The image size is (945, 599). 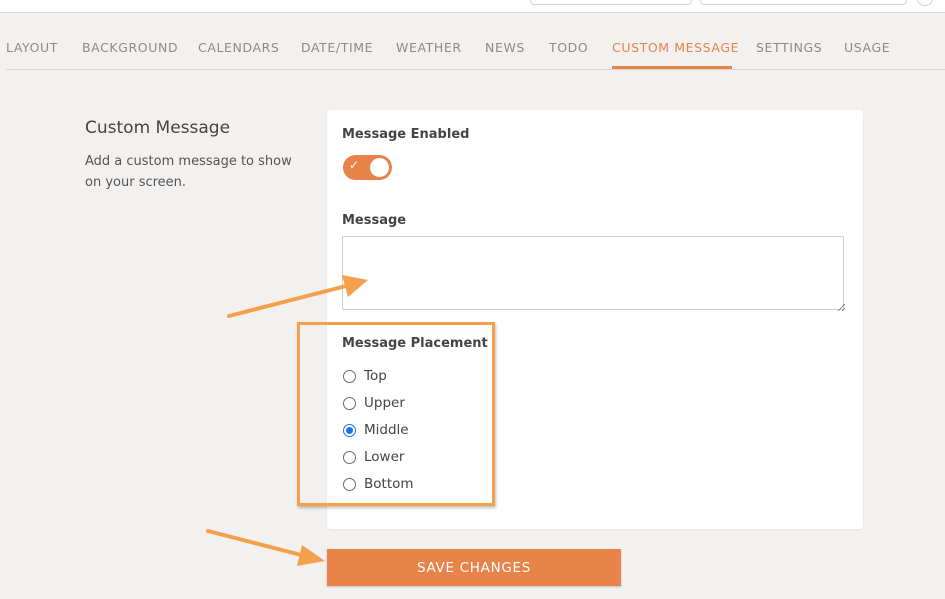 What do you see at coordinates (374, 220) in the screenshot?
I see `message-label: Message` at bounding box center [374, 220].